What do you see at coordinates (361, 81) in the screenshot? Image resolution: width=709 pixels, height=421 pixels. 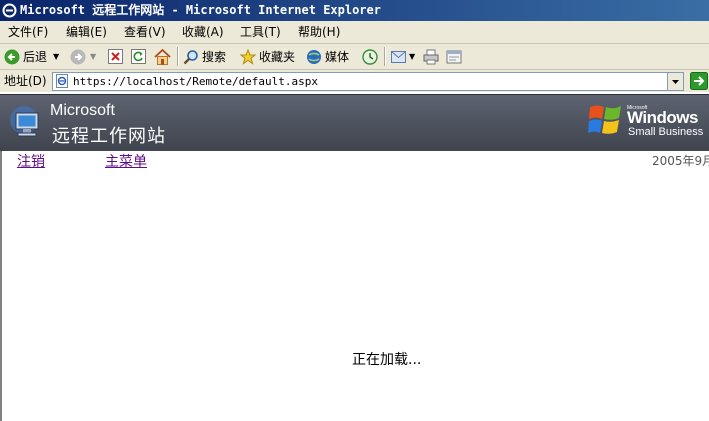 I see `address-input: https://localhost/Remote/default.aspx` at bounding box center [361, 81].